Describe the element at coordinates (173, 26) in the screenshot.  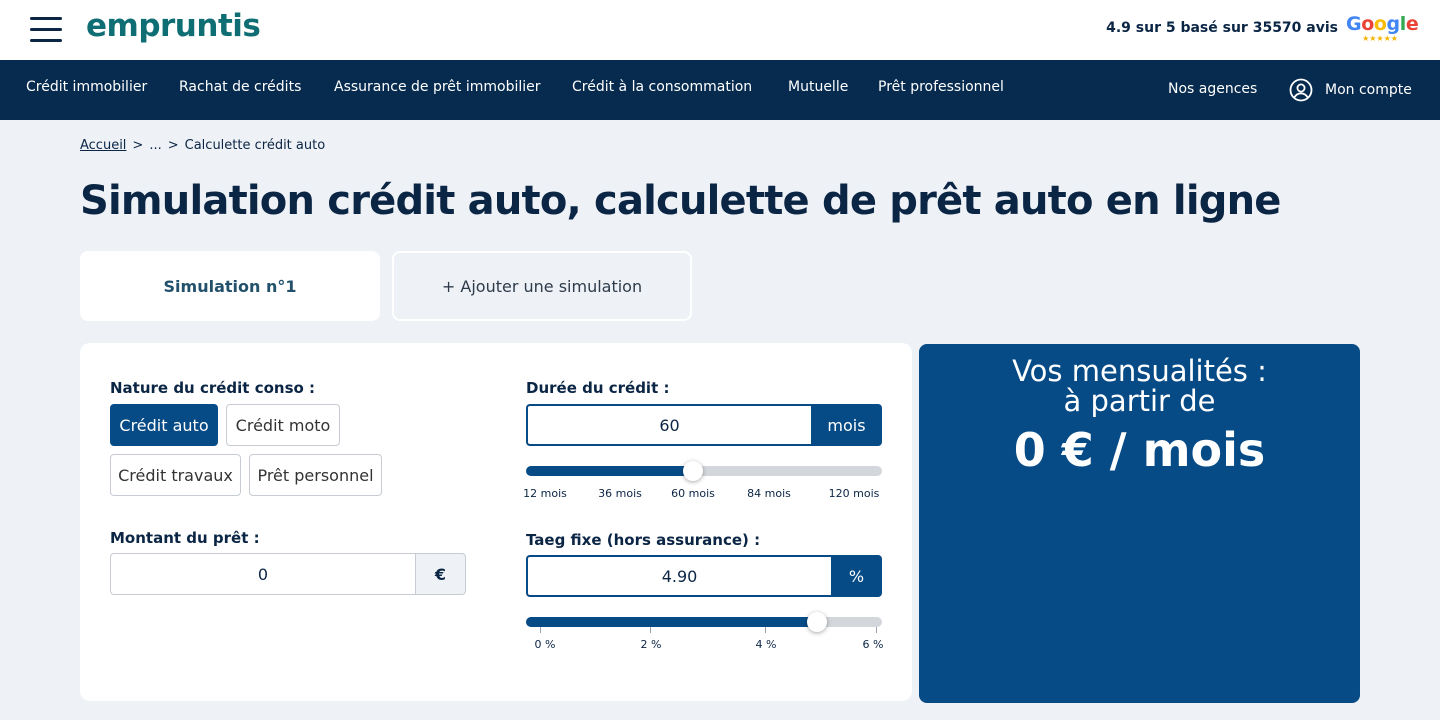
I see `empruntis-logo: empruntis` at that location.